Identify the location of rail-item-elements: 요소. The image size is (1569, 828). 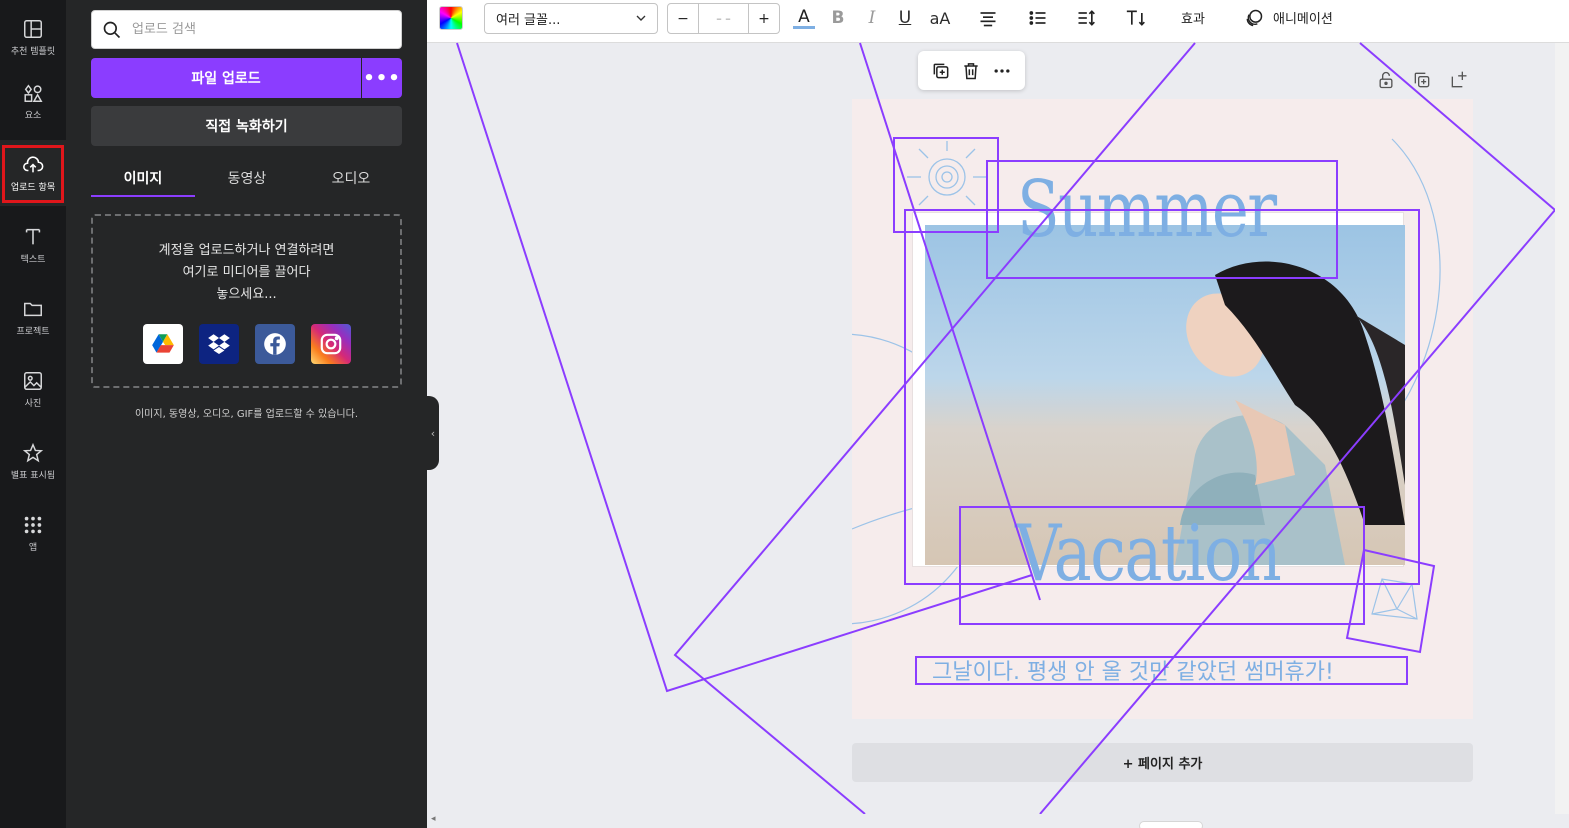
(33, 101).